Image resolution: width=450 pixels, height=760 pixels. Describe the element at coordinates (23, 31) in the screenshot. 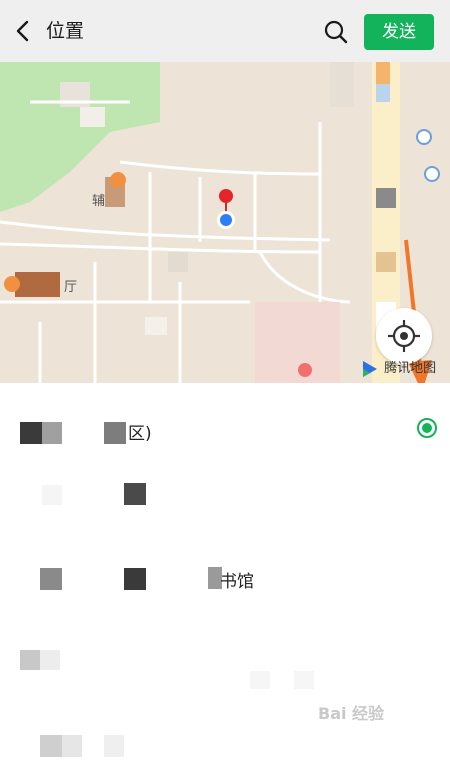

I see `chevron-left-icon` at that location.